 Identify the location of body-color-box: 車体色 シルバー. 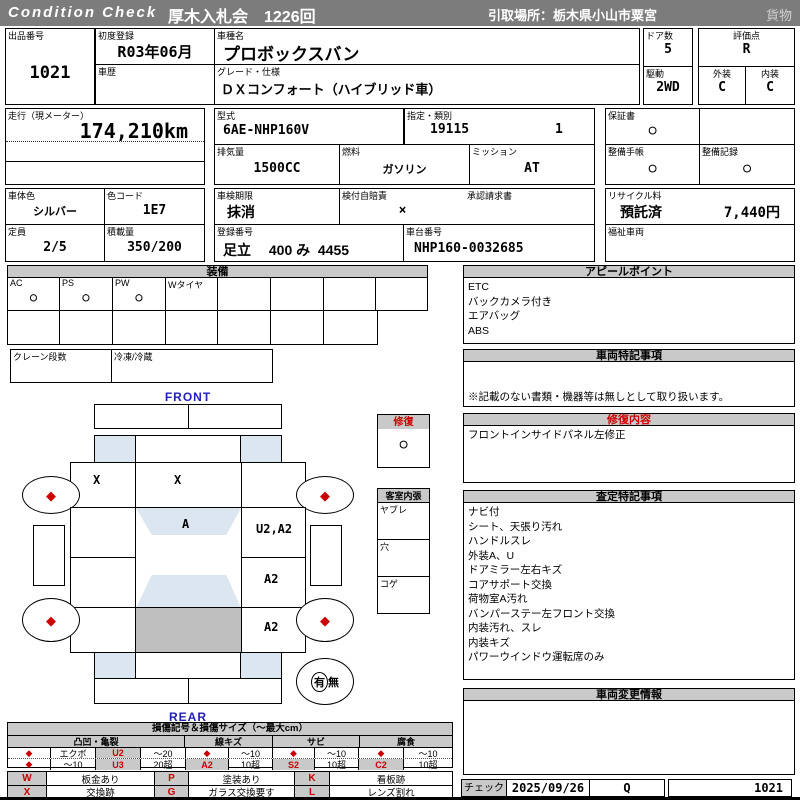
(55, 206).